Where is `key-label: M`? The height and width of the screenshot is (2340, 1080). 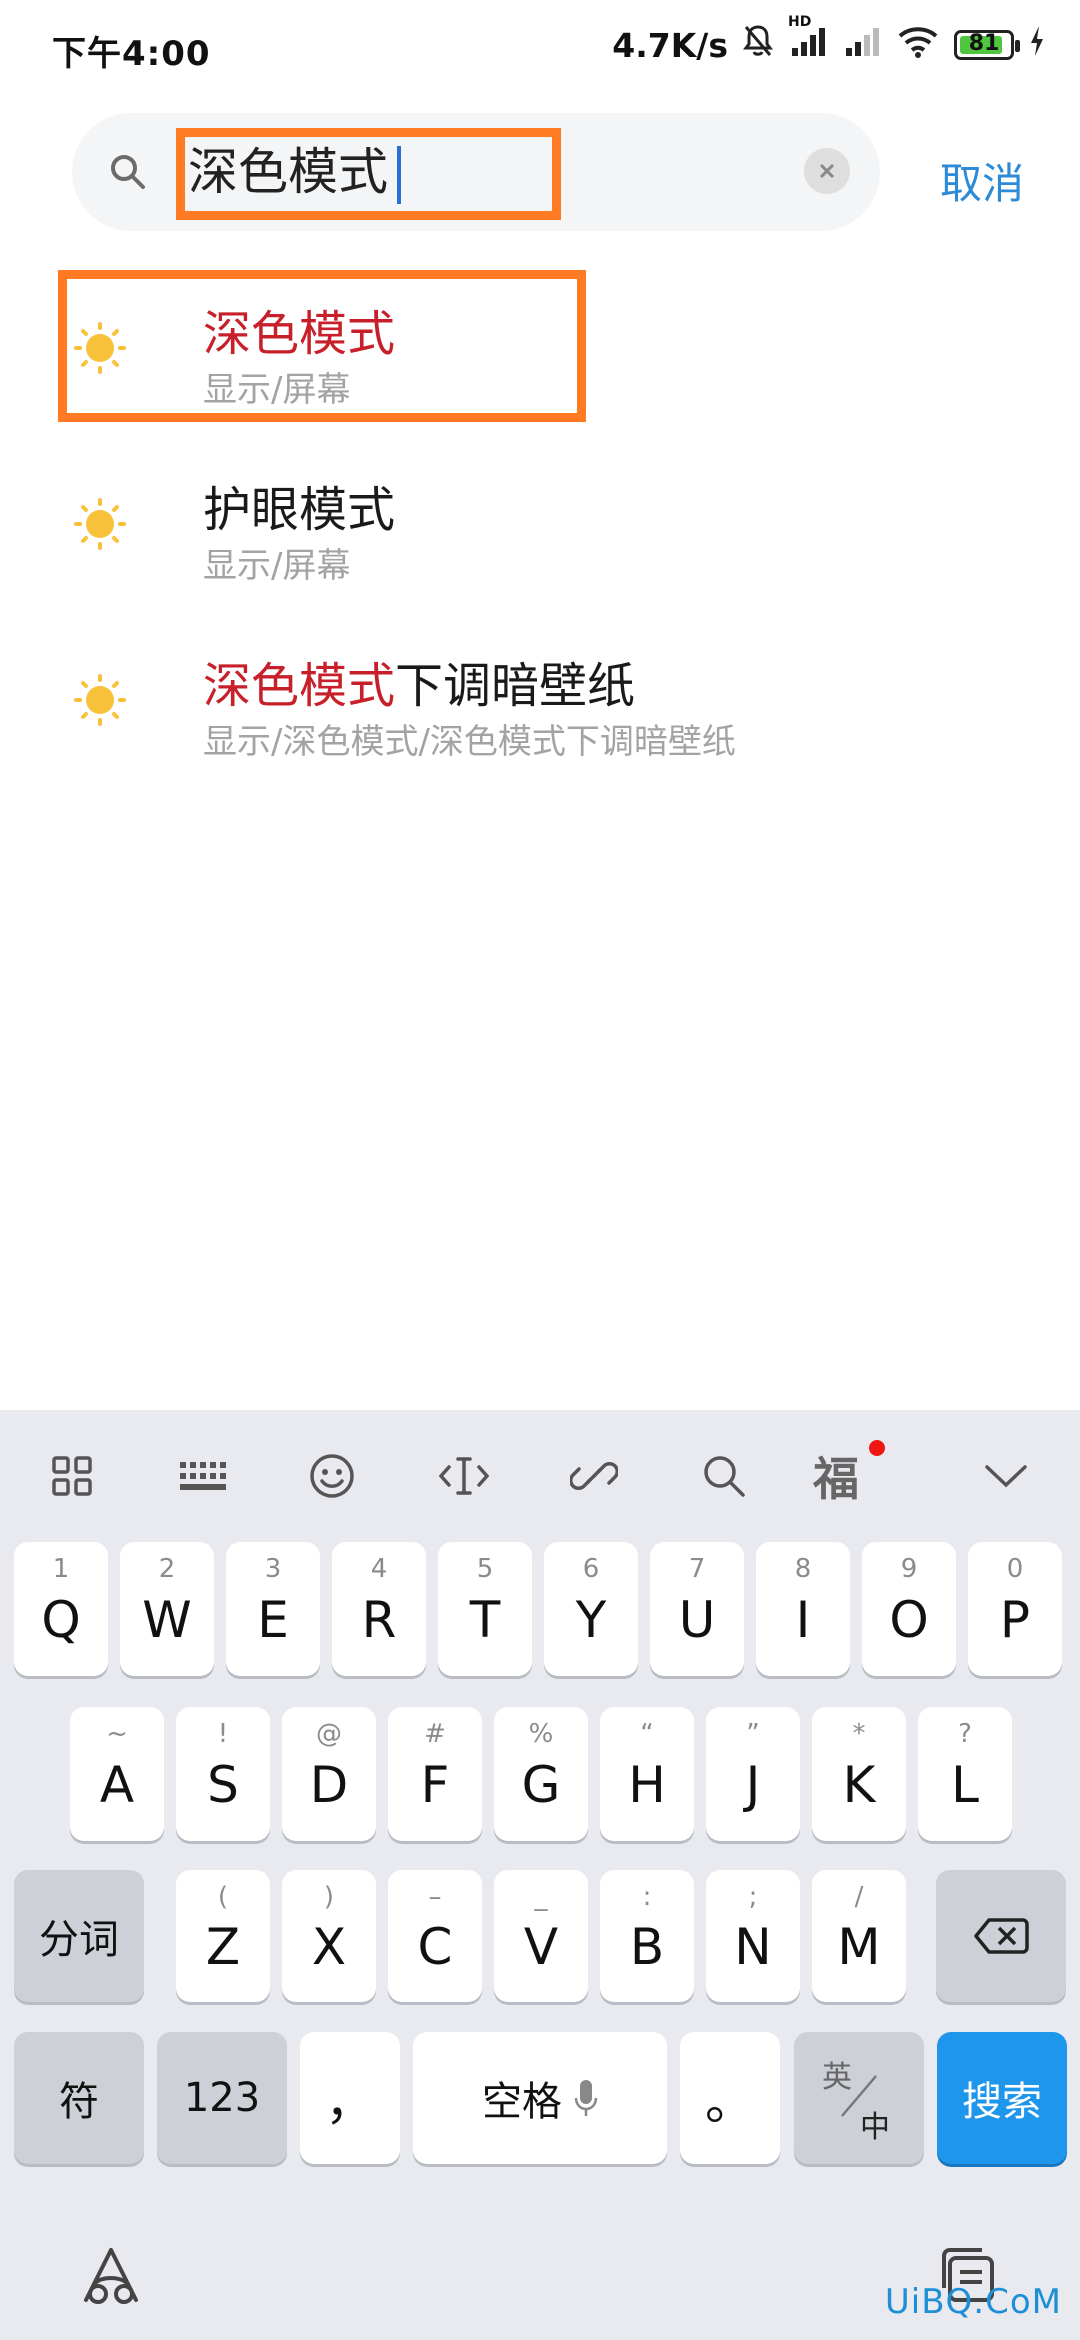 key-label: M is located at coordinates (859, 1947).